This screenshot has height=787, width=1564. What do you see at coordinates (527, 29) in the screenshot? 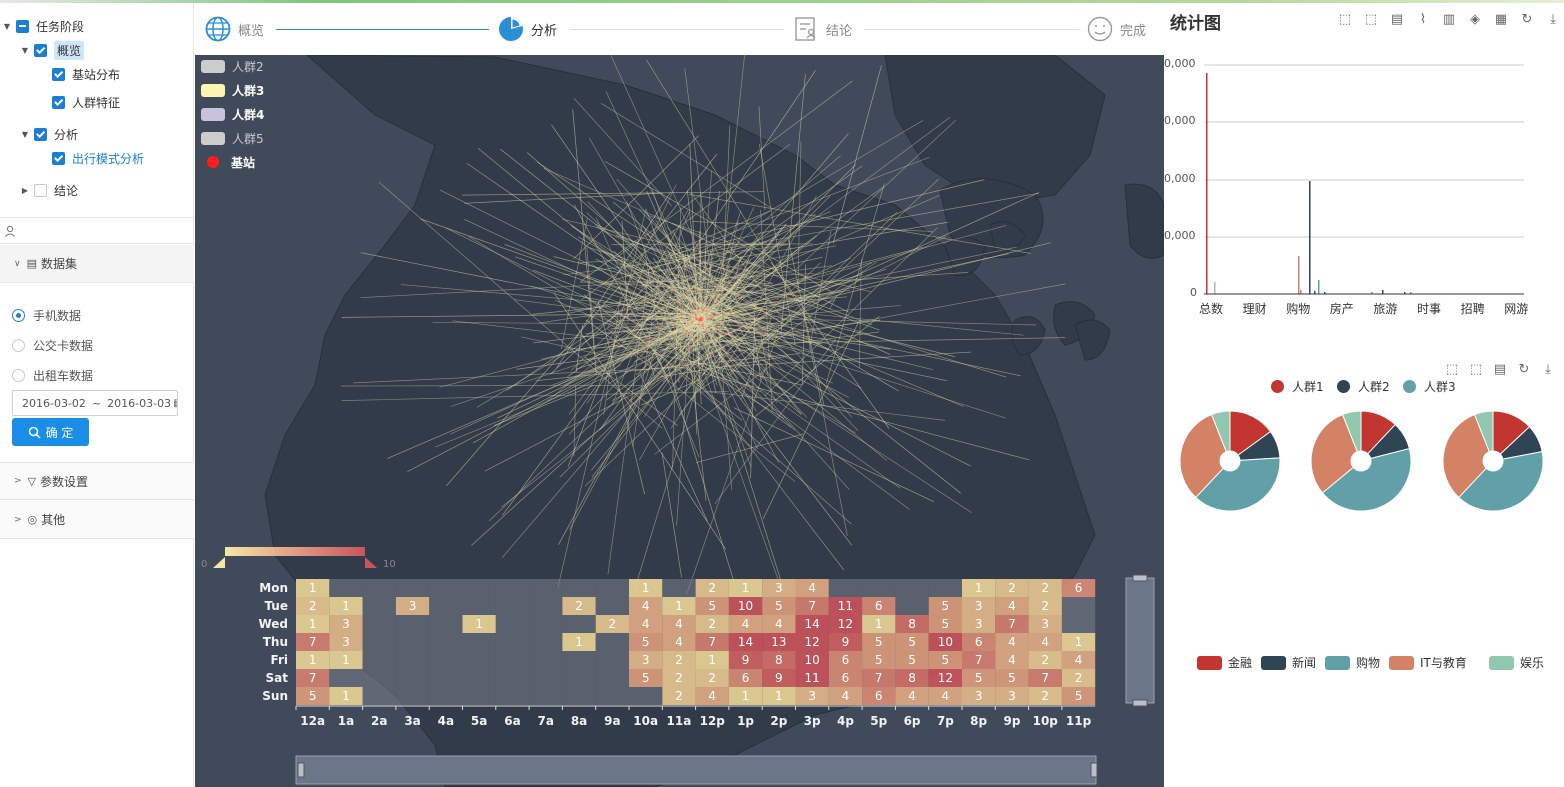
I see `step-analysis: 分析` at bounding box center [527, 29].